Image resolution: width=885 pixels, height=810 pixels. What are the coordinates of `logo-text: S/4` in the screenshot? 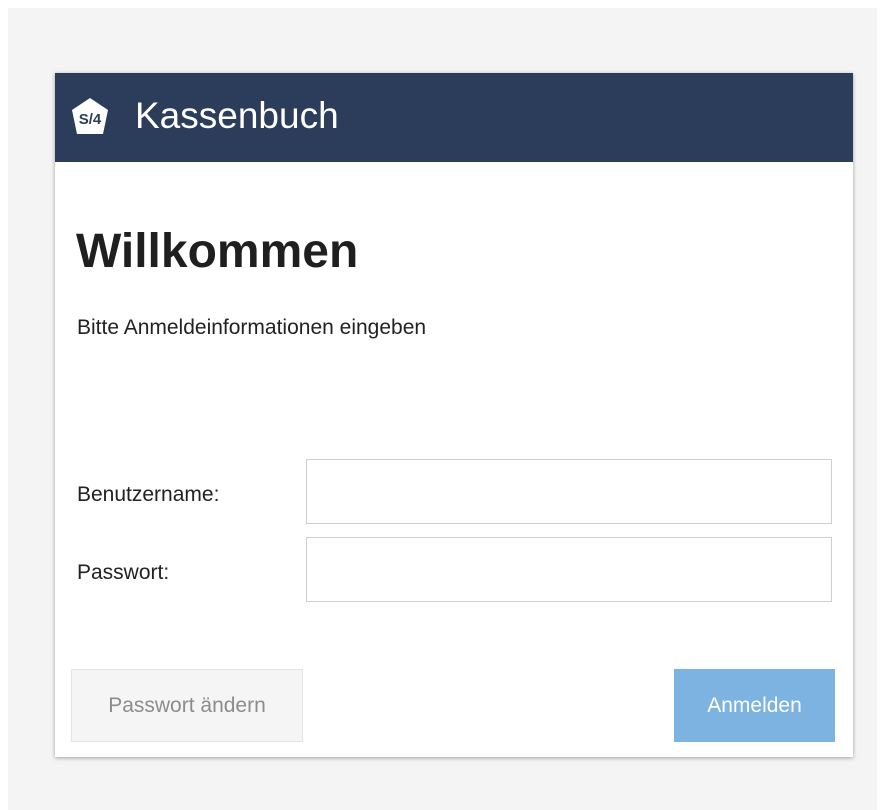 It's located at (90, 119).